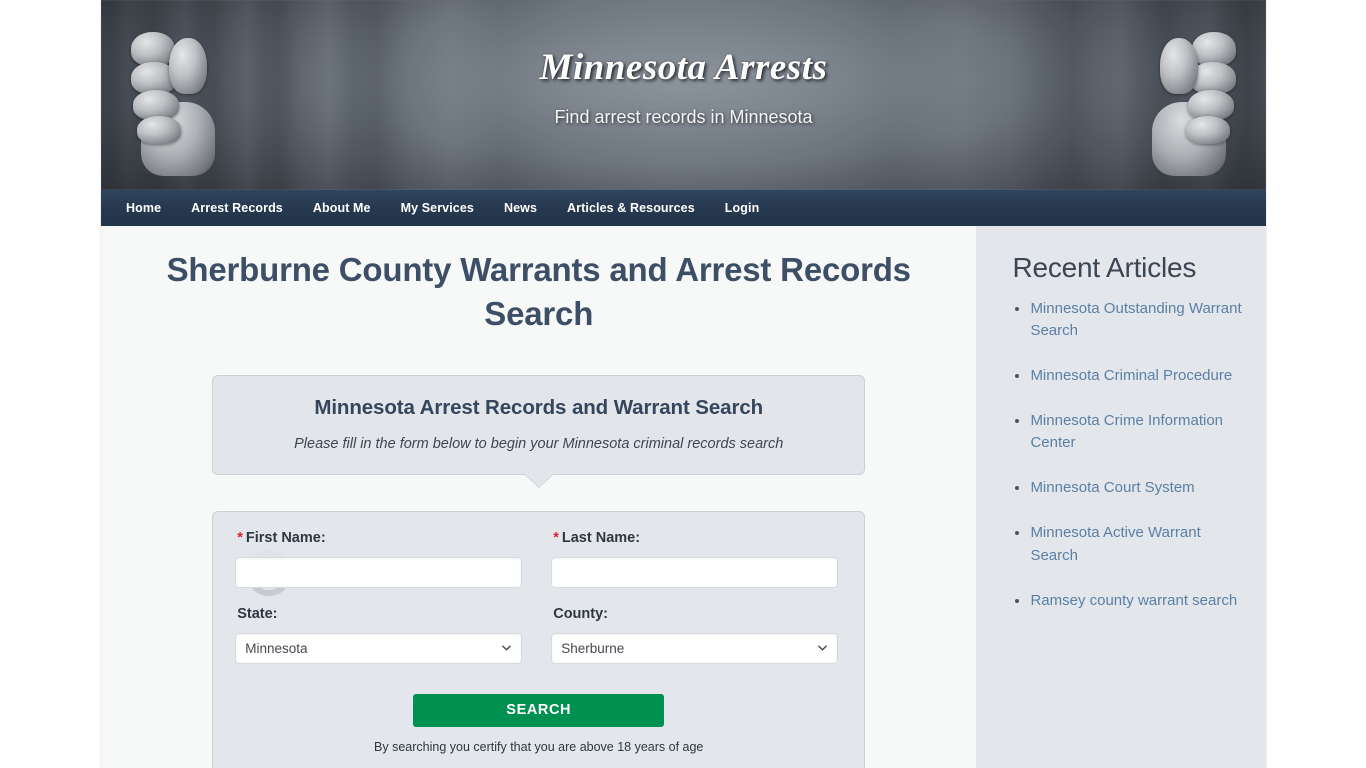 Image resolution: width=1366 pixels, height=768 pixels. I want to click on first-name-label: * First Name:, so click(379, 538).